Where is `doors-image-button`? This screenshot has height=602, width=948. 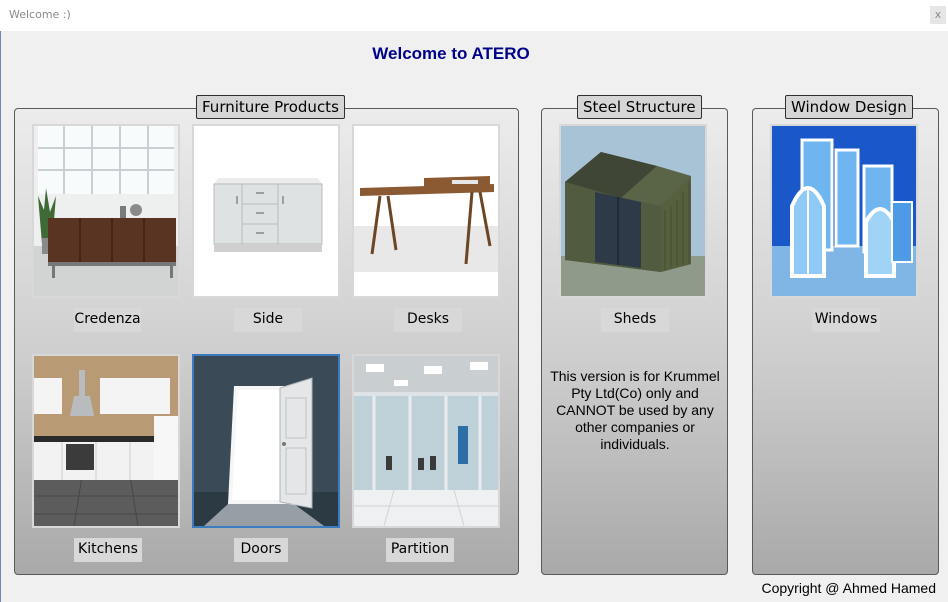 doors-image-button is located at coordinates (266, 441).